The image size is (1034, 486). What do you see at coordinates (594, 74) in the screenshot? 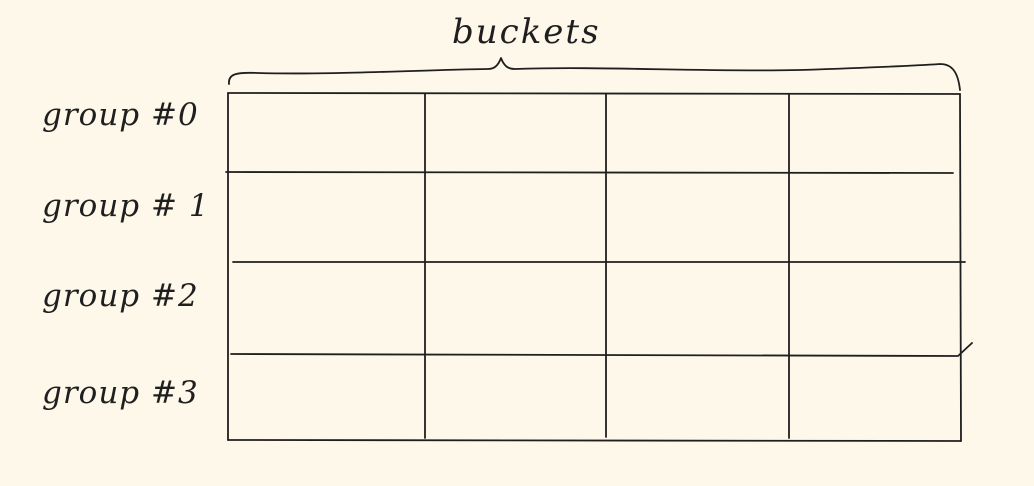
I see `buckets-brace` at bounding box center [594, 74].